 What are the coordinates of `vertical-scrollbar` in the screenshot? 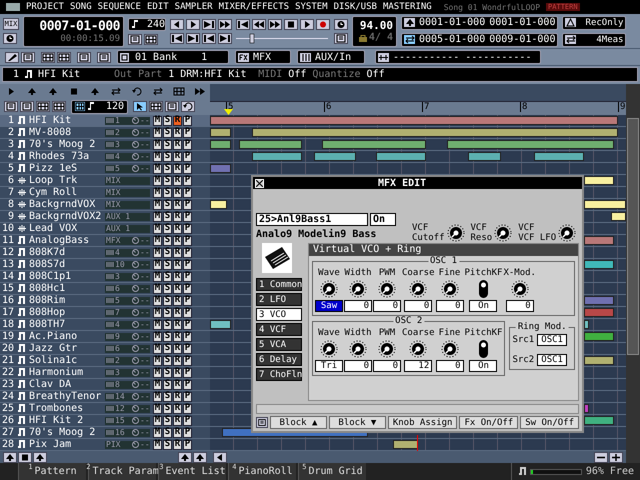 It's located at (633, 273).